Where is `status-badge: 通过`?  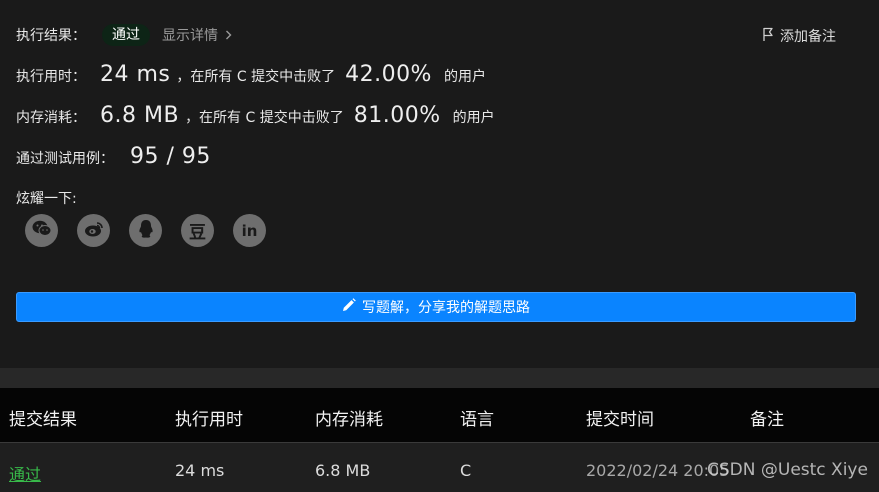 status-badge: 通过 is located at coordinates (126, 35).